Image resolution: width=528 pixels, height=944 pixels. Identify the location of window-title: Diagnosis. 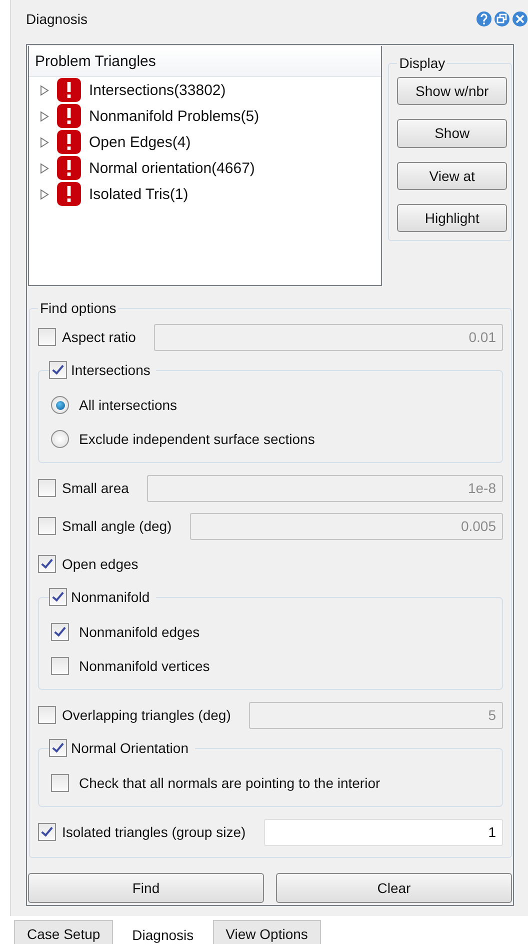
(57, 19).